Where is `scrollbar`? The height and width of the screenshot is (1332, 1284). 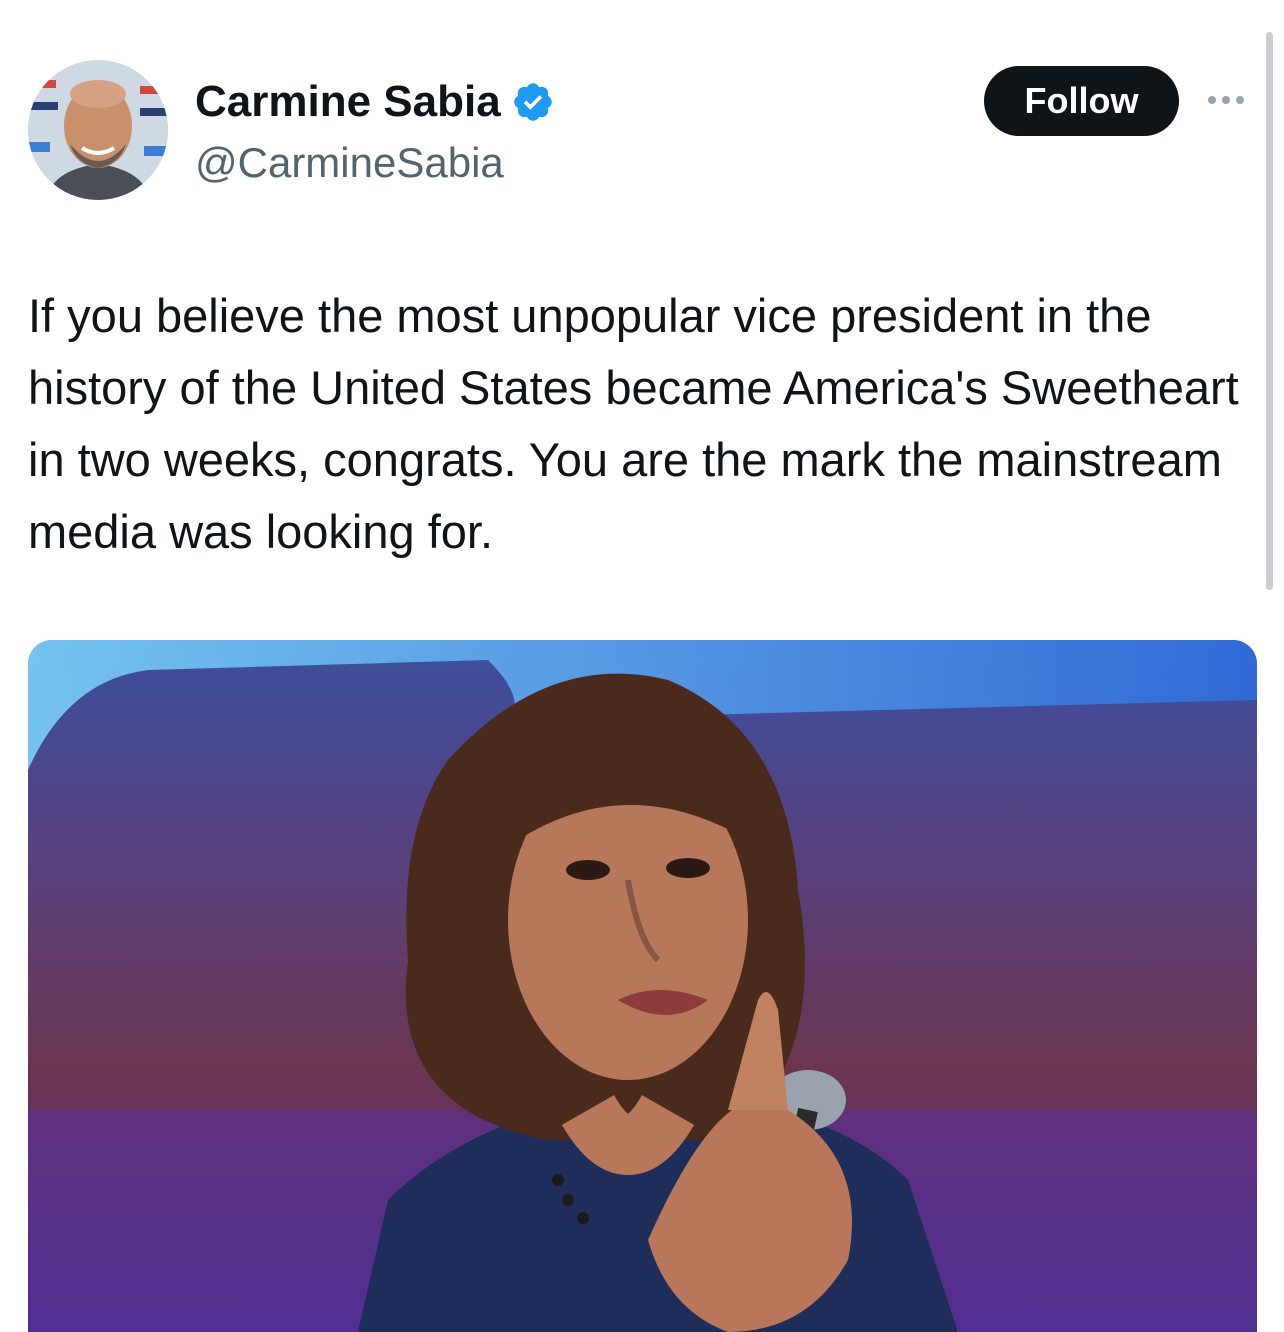 scrollbar is located at coordinates (1269, 311).